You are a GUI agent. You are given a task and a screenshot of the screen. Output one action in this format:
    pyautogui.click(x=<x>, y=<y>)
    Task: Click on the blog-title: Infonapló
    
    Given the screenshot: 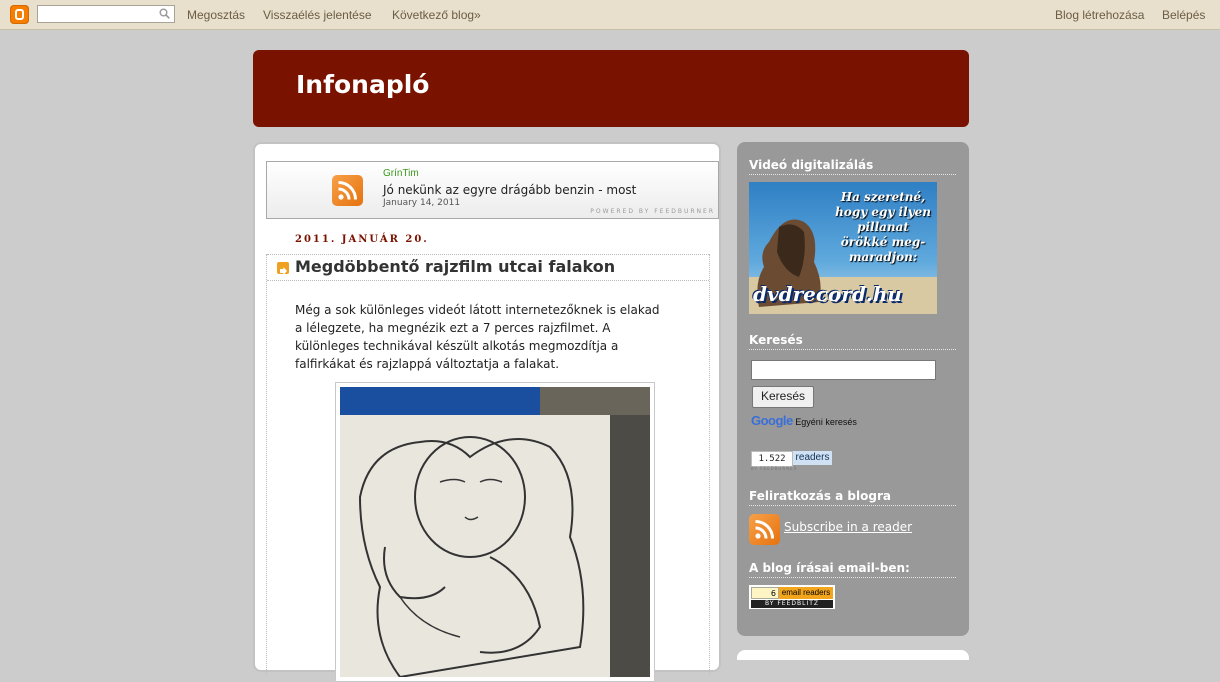 What is the action you would take?
    pyautogui.click(x=362, y=84)
    